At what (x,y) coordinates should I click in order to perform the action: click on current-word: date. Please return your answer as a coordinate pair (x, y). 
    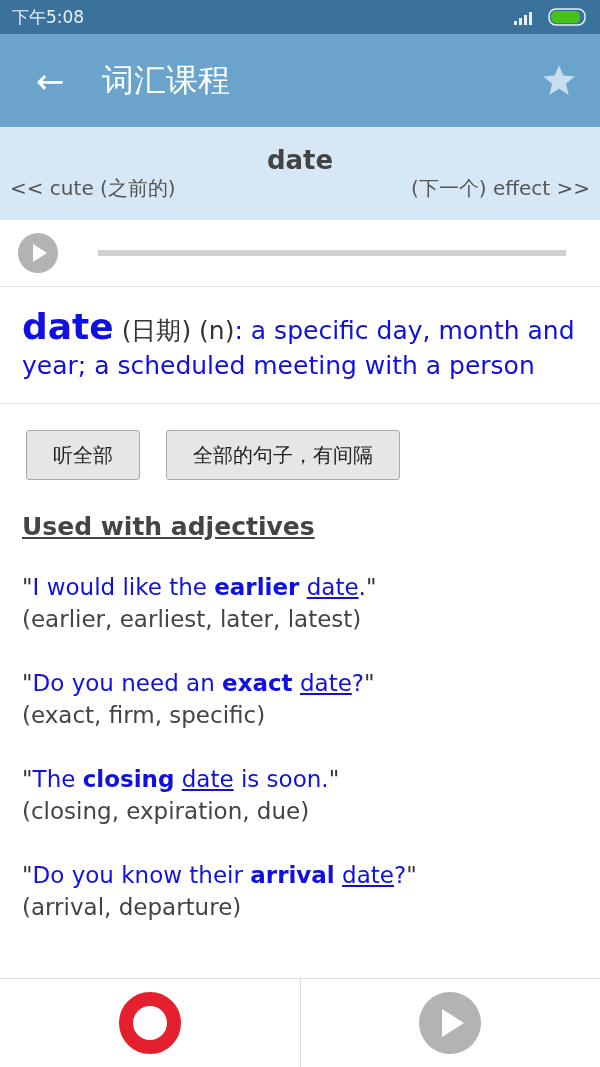
    Looking at the image, I should click on (300, 160).